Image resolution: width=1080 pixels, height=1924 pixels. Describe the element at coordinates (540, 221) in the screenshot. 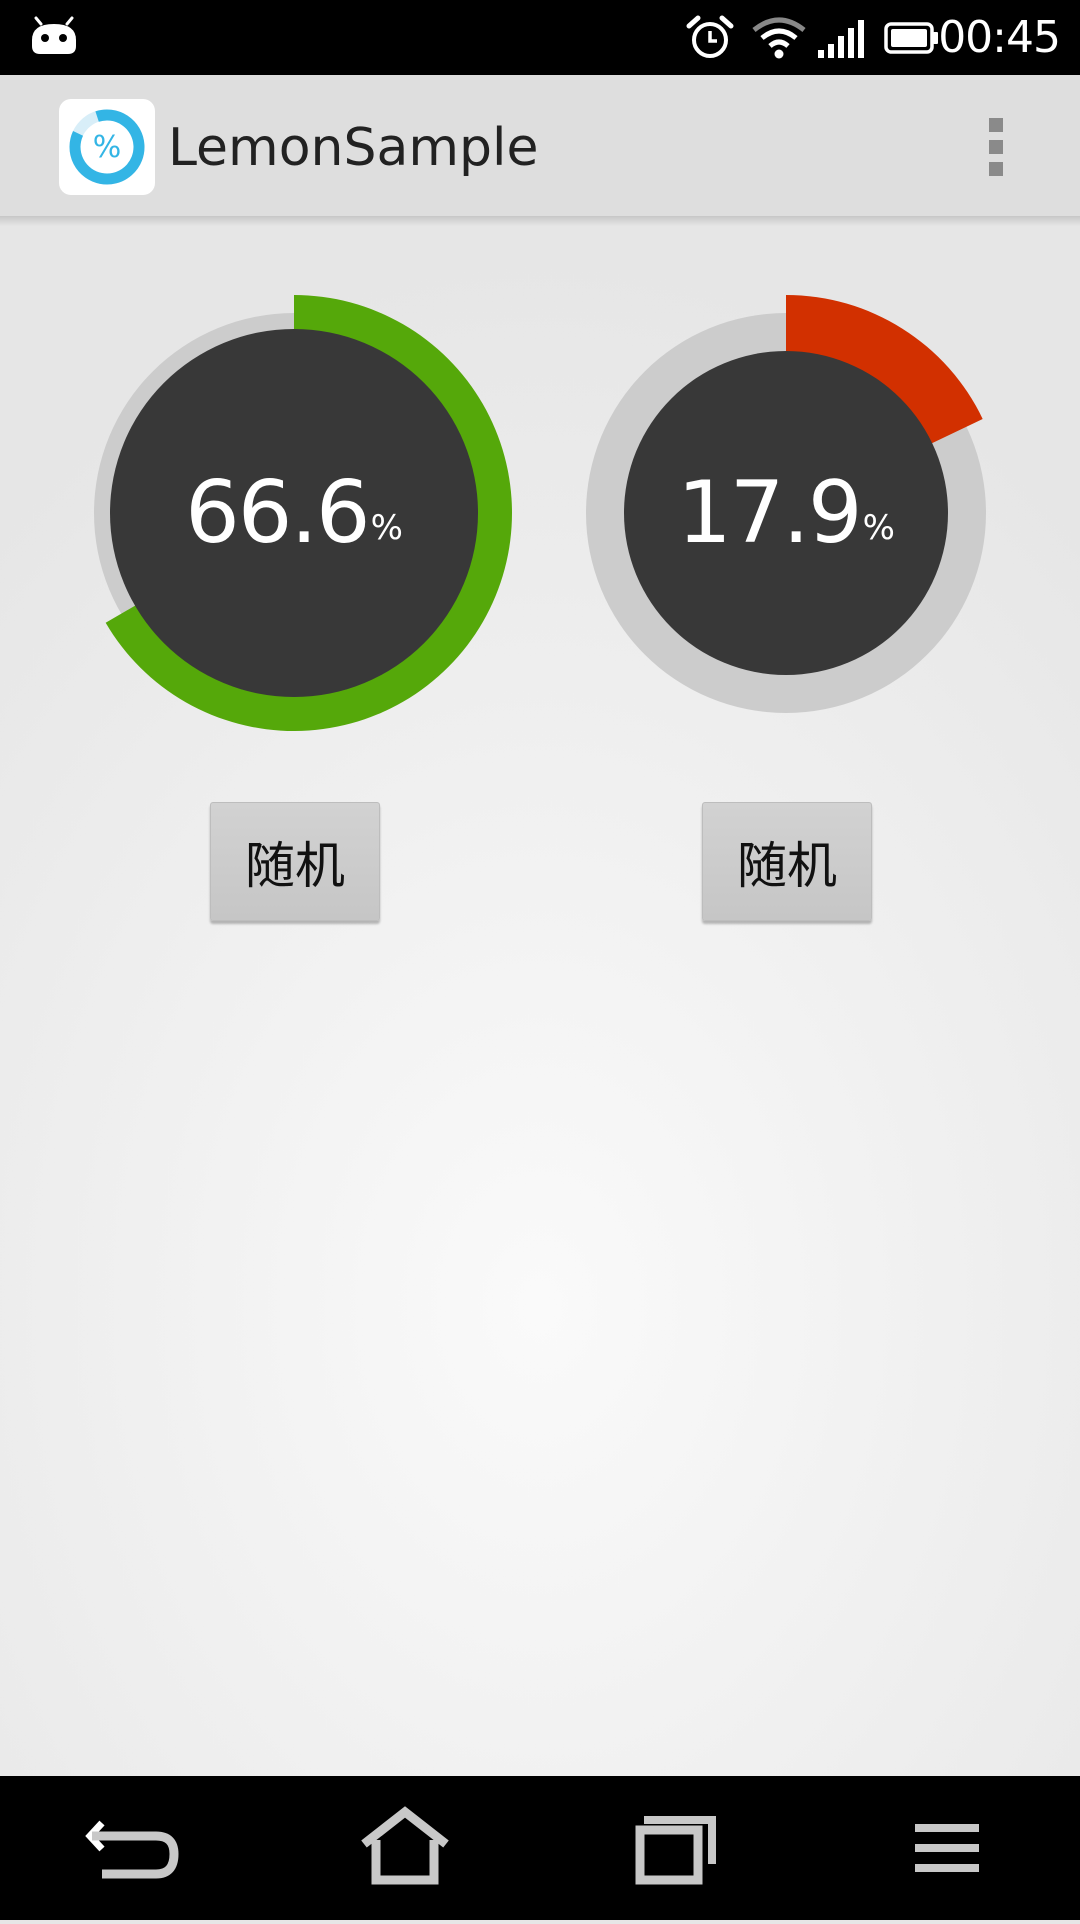

I see `action-bar-shadow` at that location.